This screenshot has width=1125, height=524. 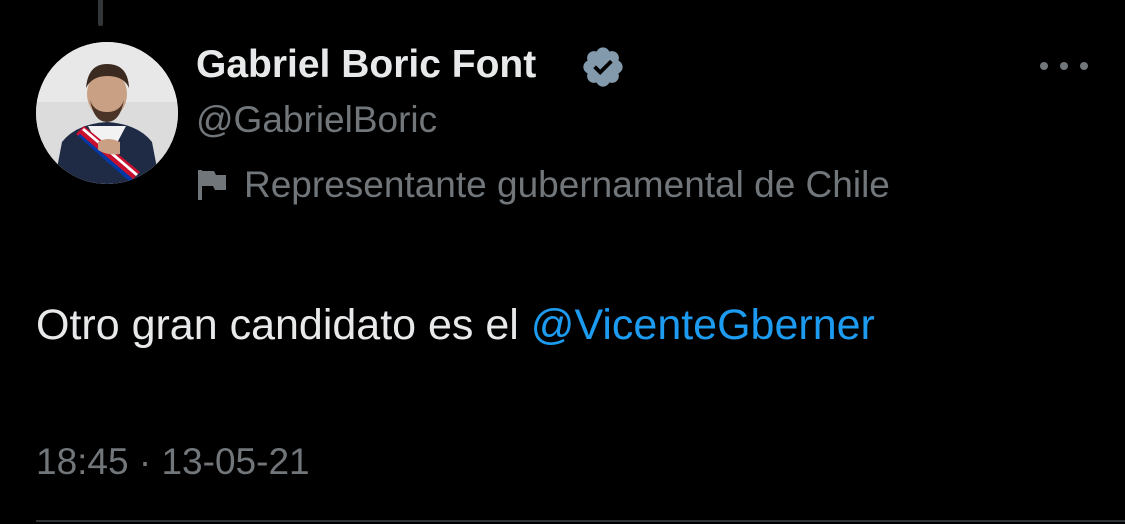 What do you see at coordinates (580, 521) in the screenshot?
I see `bottom-divider` at bounding box center [580, 521].